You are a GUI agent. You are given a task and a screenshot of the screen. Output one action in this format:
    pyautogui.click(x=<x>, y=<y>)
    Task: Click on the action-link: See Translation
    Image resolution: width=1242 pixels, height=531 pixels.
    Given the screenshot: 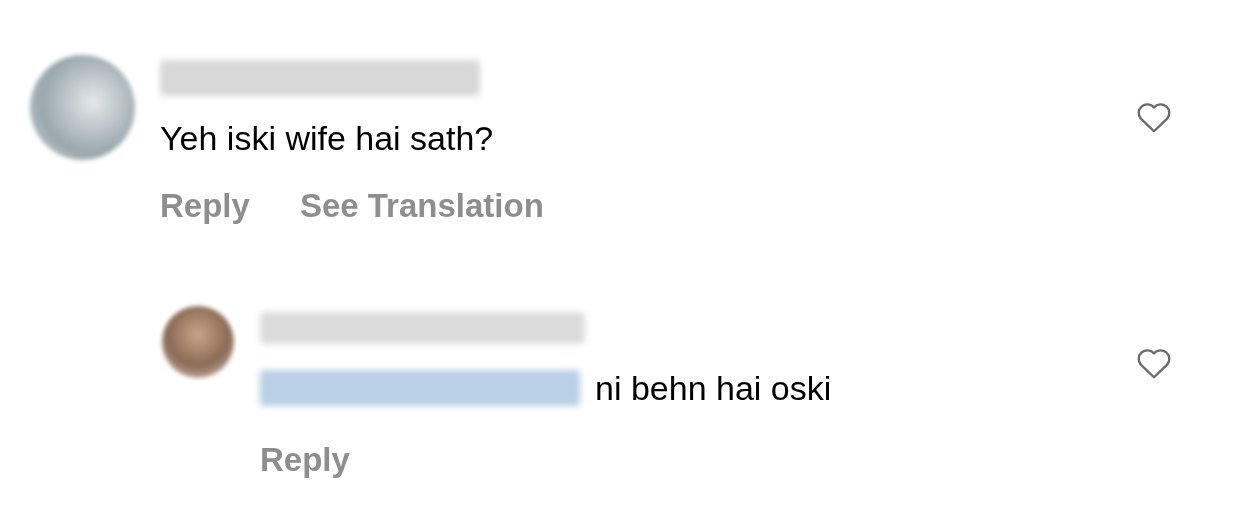 What is the action you would take?
    pyautogui.click(x=421, y=206)
    